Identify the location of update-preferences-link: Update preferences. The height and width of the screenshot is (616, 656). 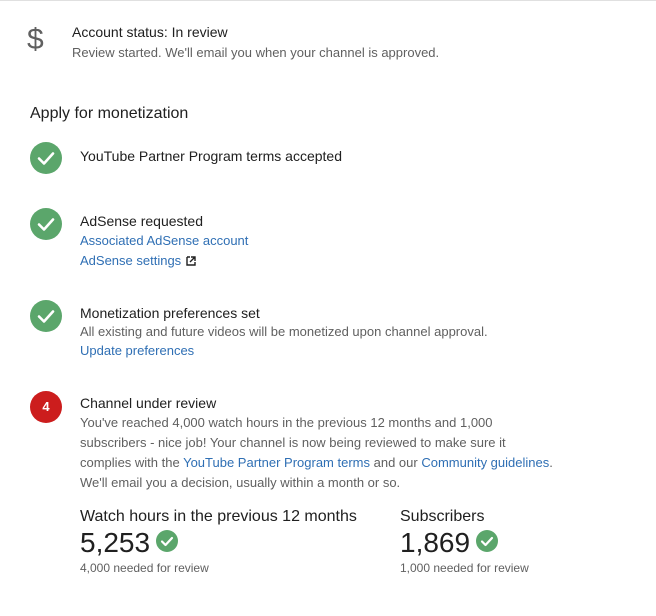
(137, 350).